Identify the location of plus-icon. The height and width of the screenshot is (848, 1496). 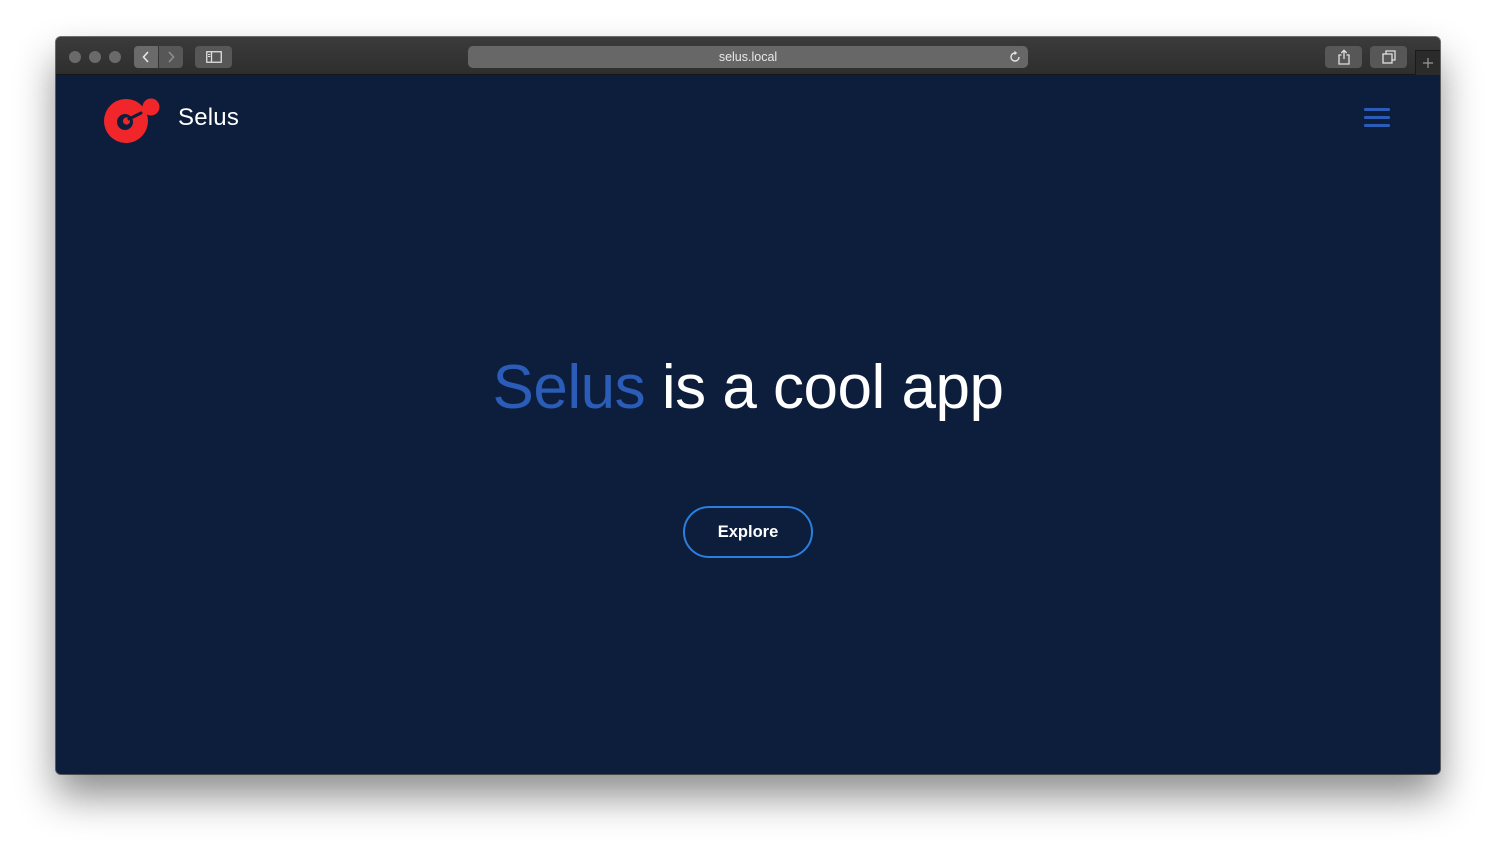
(1428, 63).